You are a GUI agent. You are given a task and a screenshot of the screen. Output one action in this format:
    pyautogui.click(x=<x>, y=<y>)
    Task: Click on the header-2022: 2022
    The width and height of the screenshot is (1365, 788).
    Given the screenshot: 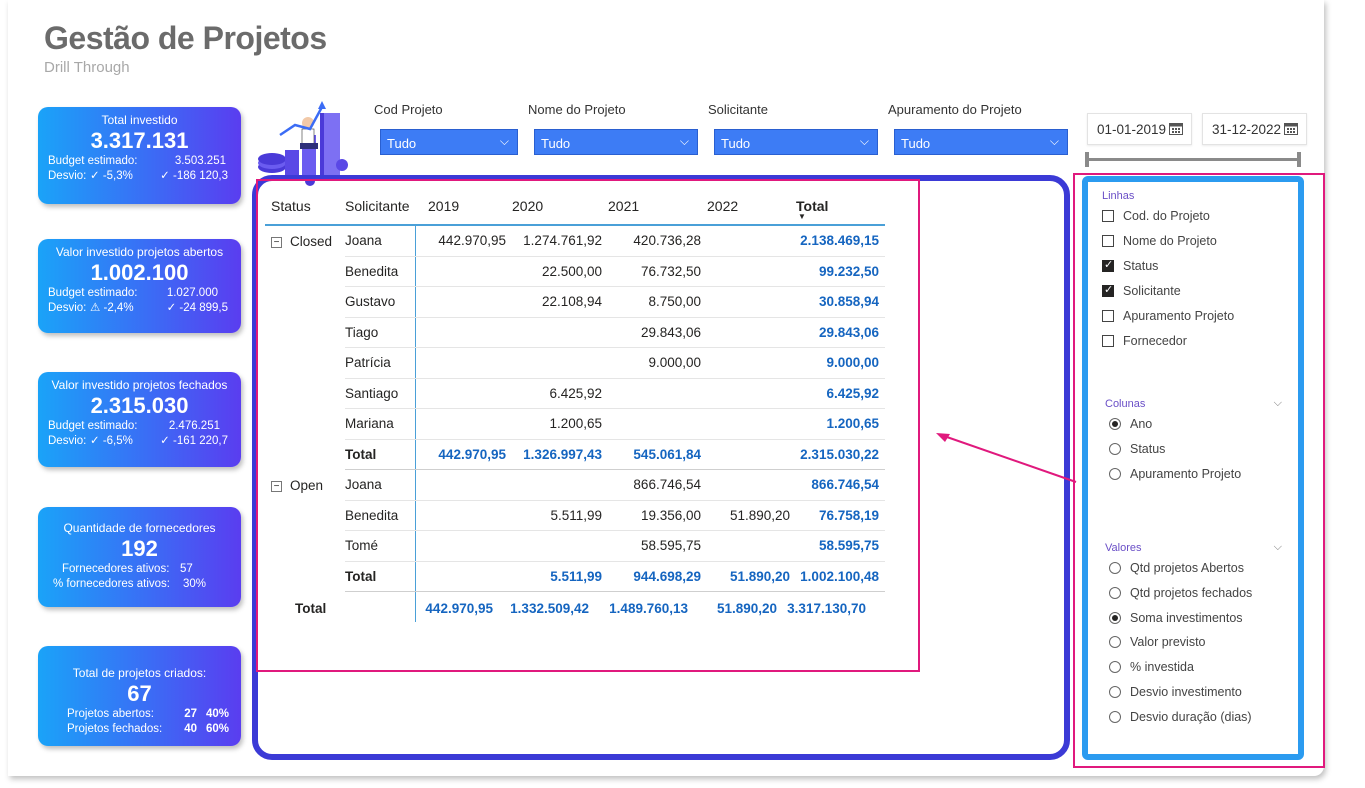 What is the action you would take?
    pyautogui.click(x=751, y=206)
    